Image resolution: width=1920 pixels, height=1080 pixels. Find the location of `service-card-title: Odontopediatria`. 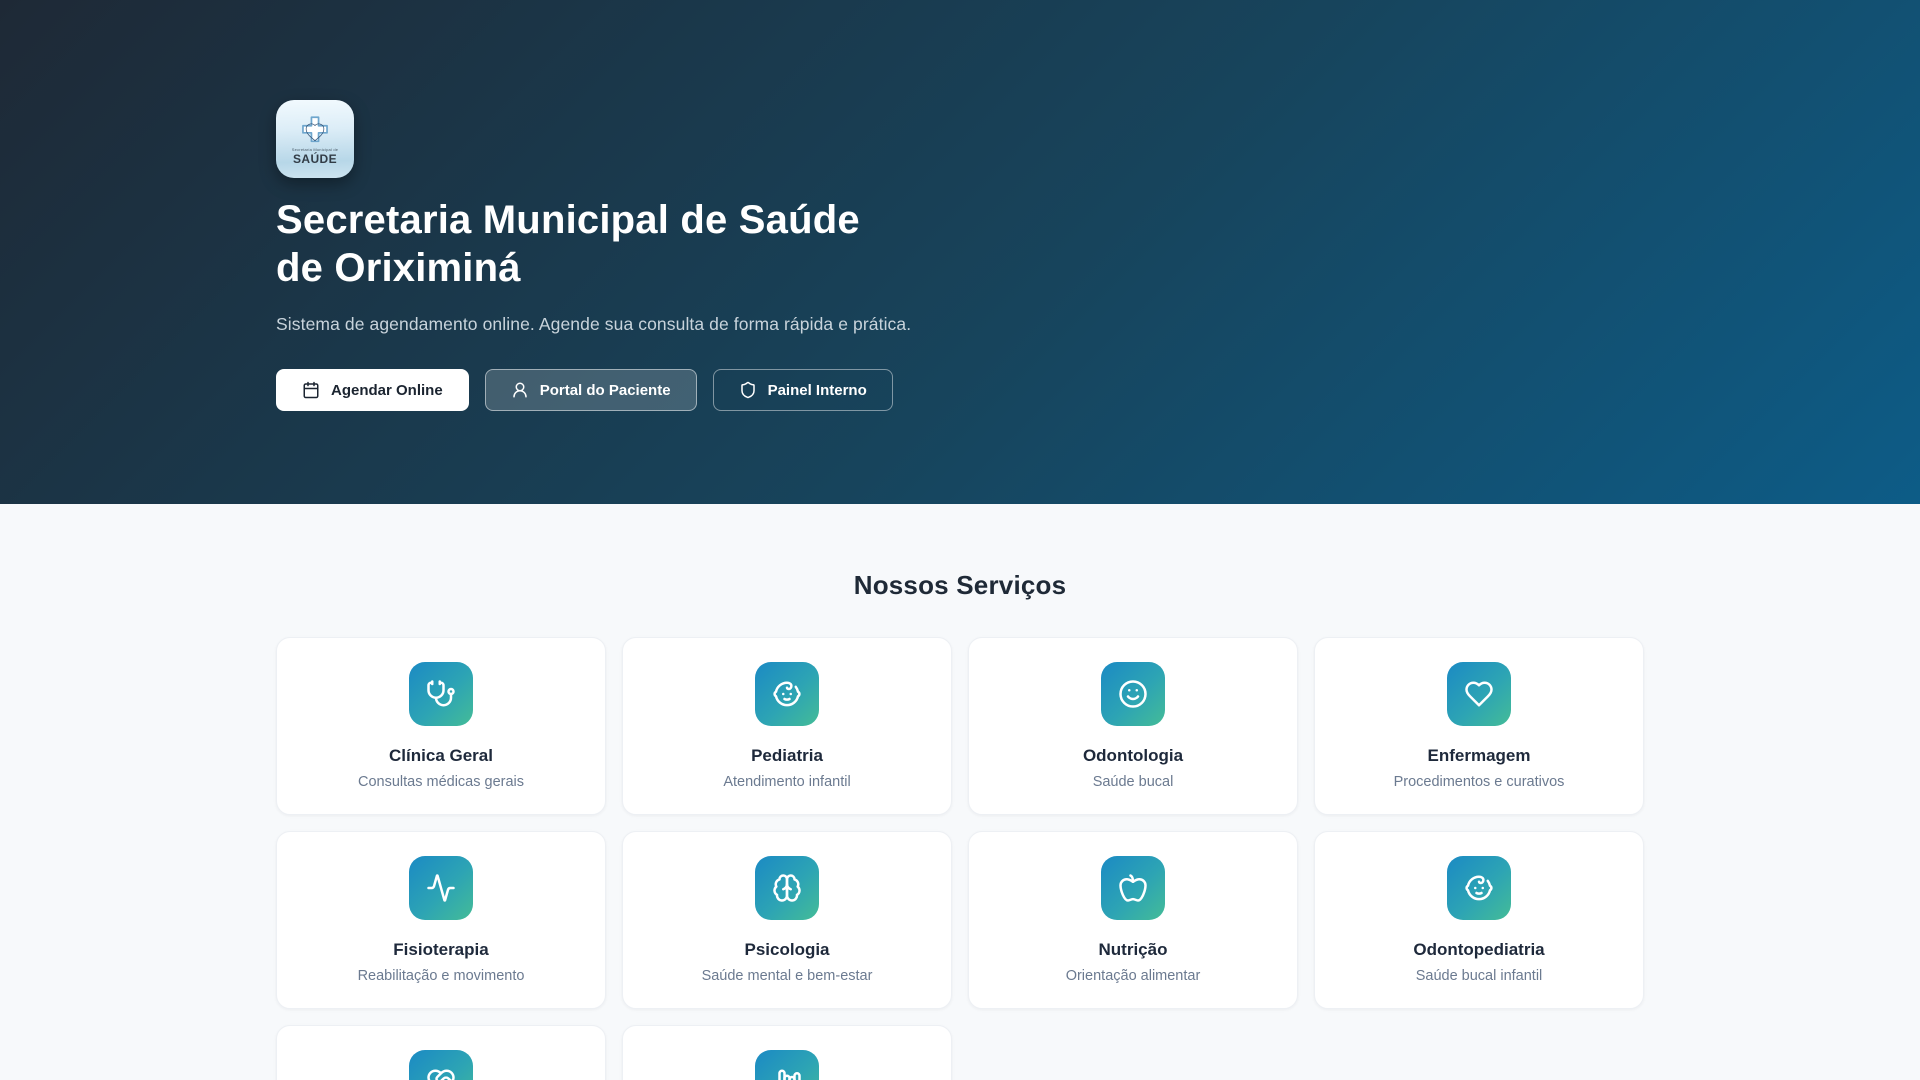

service-card-title: Odontopediatria is located at coordinates (1479, 949).